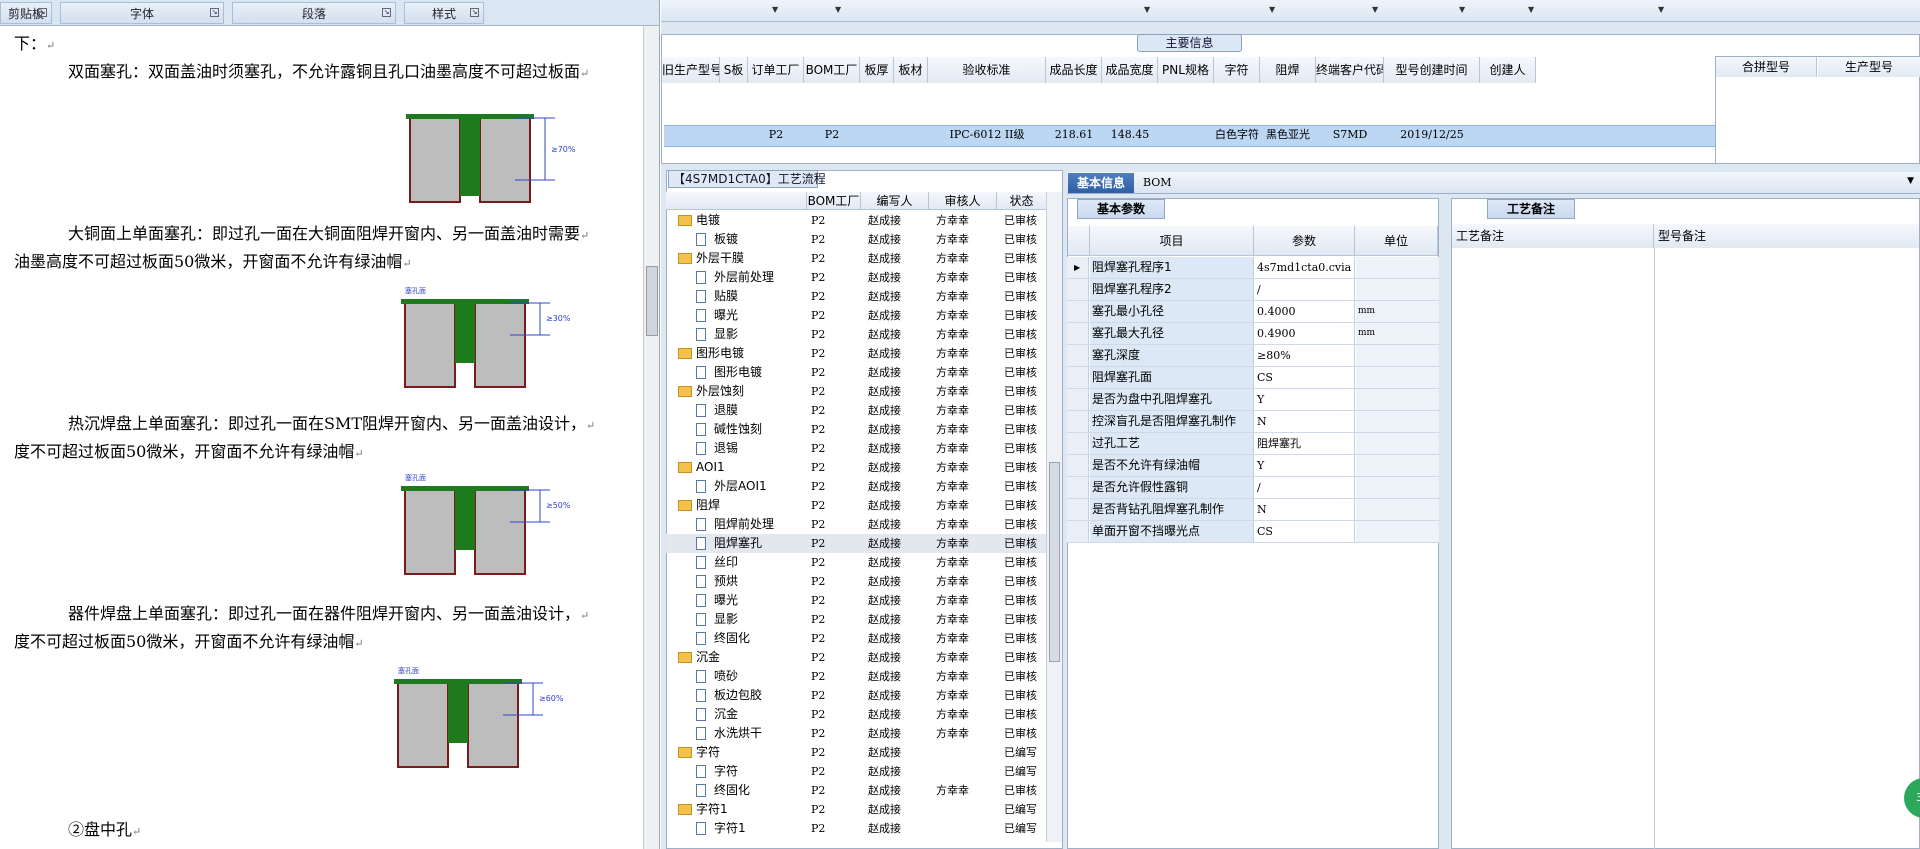 This screenshot has height=849, width=1920. I want to click on tree-node: 退锡 P2 赵成接 方幸幸 已审核, so click(856, 448).